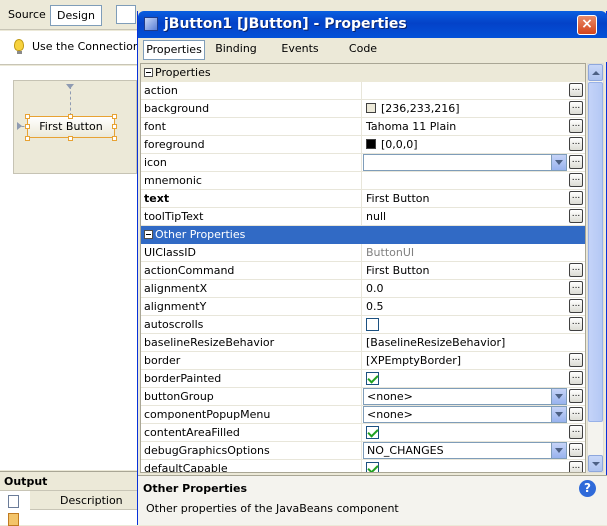  I want to click on window-title: jButton1 [JButton] - Properties, so click(285, 24).